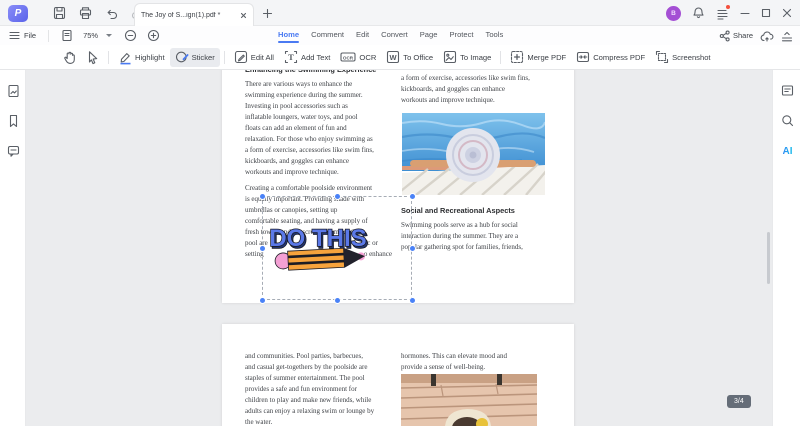 The height and width of the screenshot is (426, 800). What do you see at coordinates (262, 300) in the screenshot?
I see `resize-handle-sw` at bounding box center [262, 300].